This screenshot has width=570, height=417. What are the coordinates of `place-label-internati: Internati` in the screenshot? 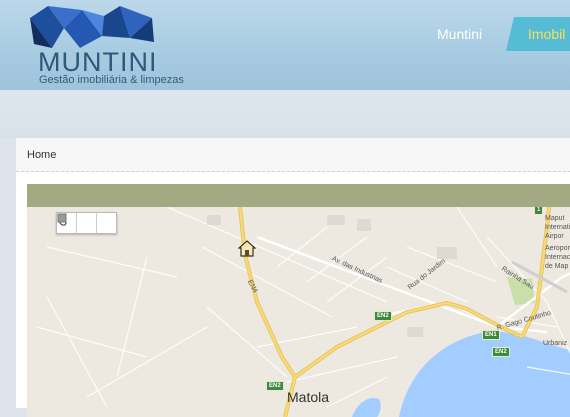 It's located at (557, 227).